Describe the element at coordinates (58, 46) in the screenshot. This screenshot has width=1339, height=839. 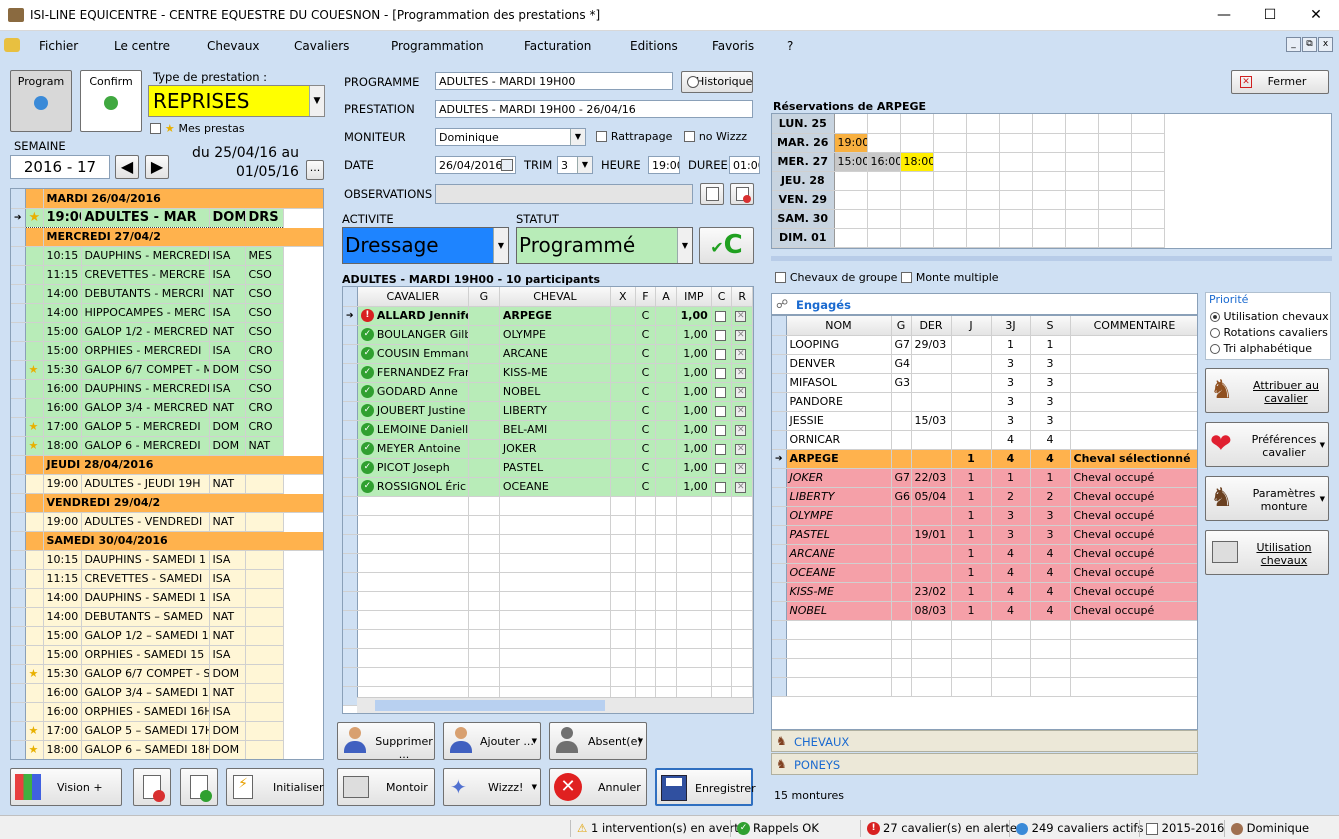
I see `menu-fichier: Fichier` at that location.